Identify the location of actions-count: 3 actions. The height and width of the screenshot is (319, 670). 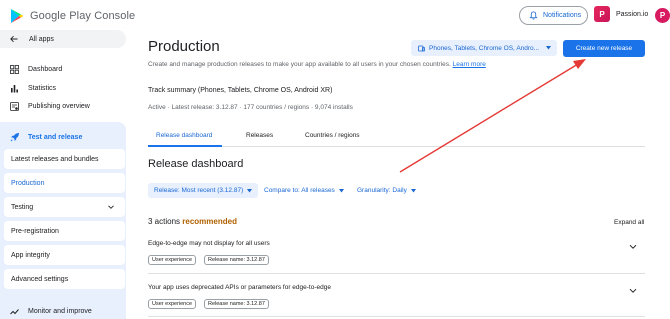
(164, 221).